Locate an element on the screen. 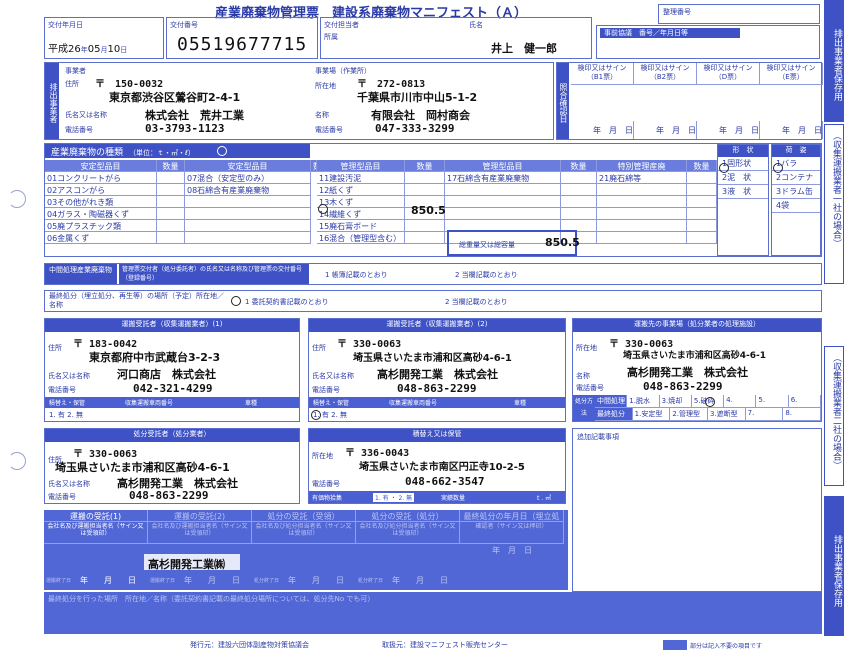 This screenshot has height=658, width=844. dest-tel-label: 電話番号 is located at coordinates (590, 388).